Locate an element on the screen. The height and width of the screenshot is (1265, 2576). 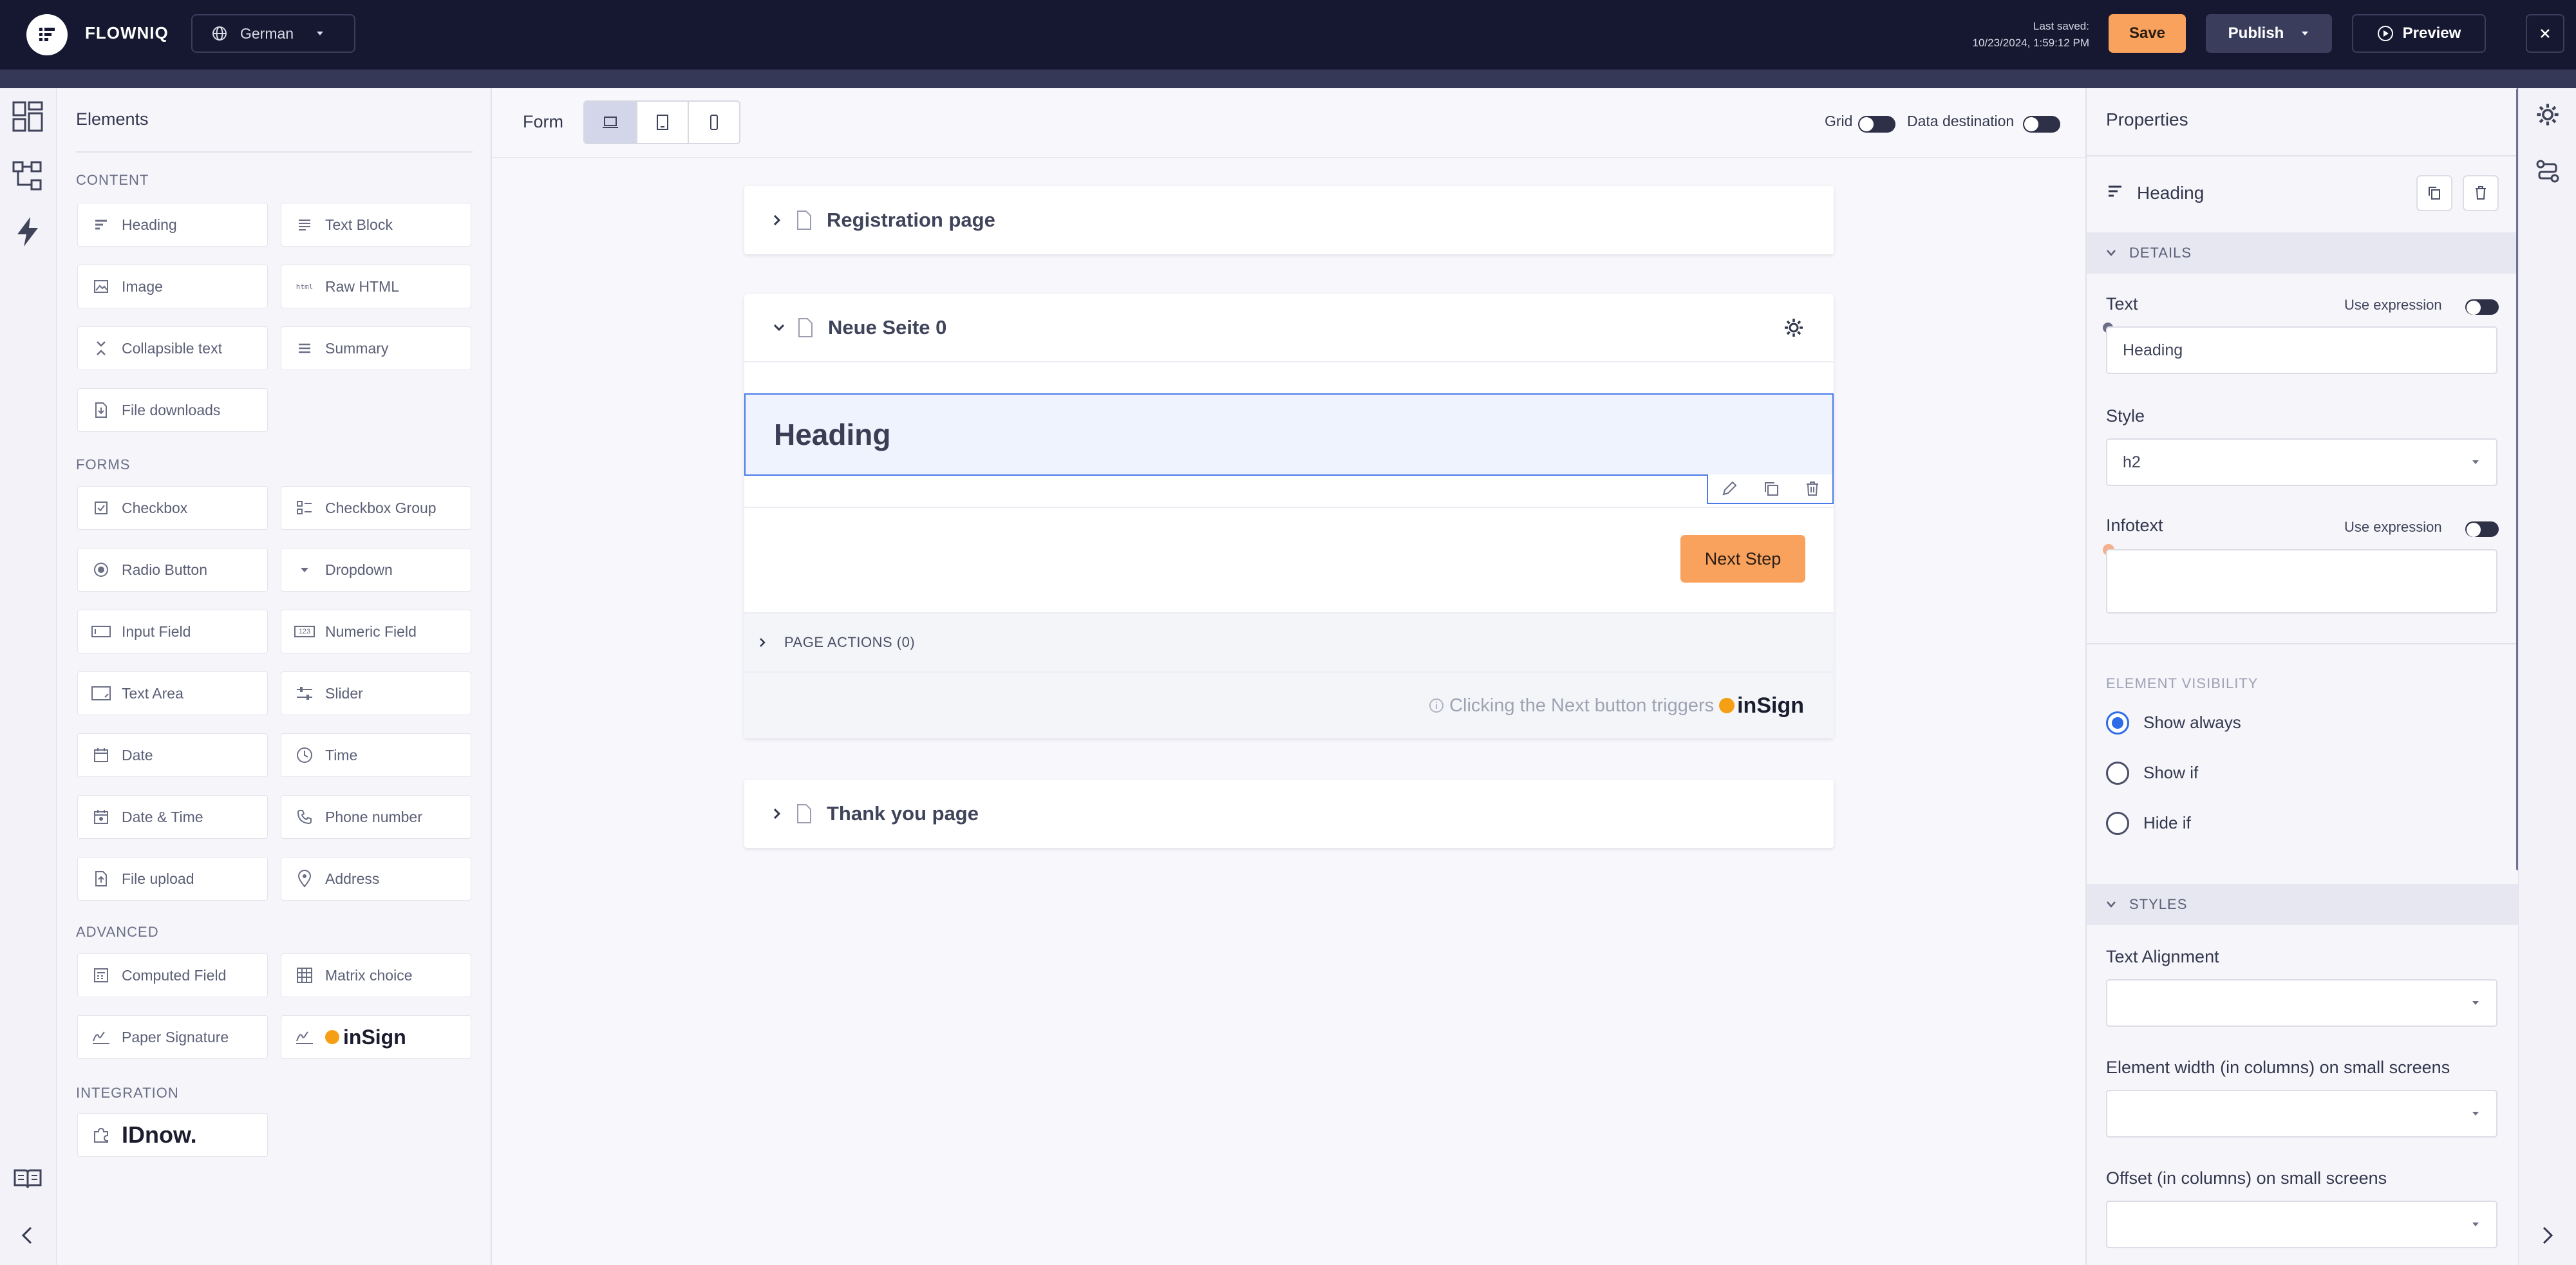
element-checkbox: Checkbox is located at coordinates (172, 508).